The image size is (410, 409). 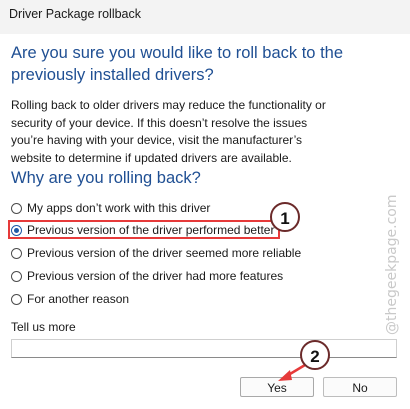 What do you see at coordinates (285, 217) in the screenshot?
I see `step-1-badge: 1` at bounding box center [285, 217].